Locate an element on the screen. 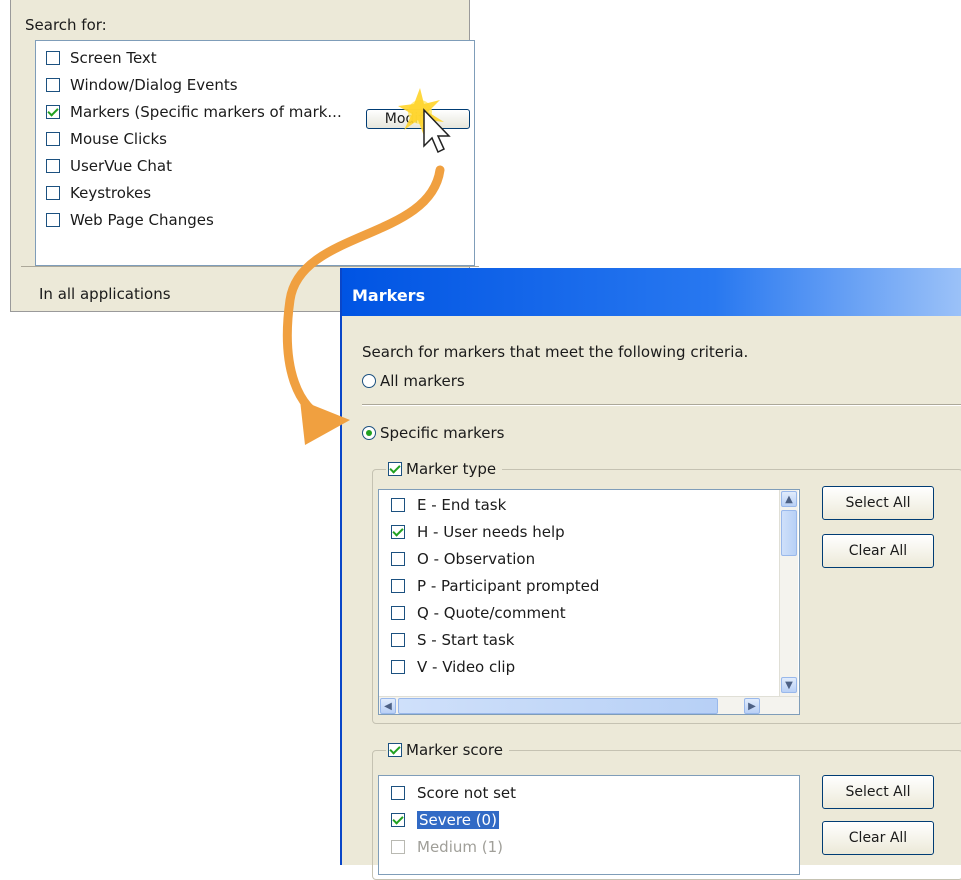 The height and width of the screenshot is (880, 961). list-item-label: Screen Text is located at coordinates (113, 58).